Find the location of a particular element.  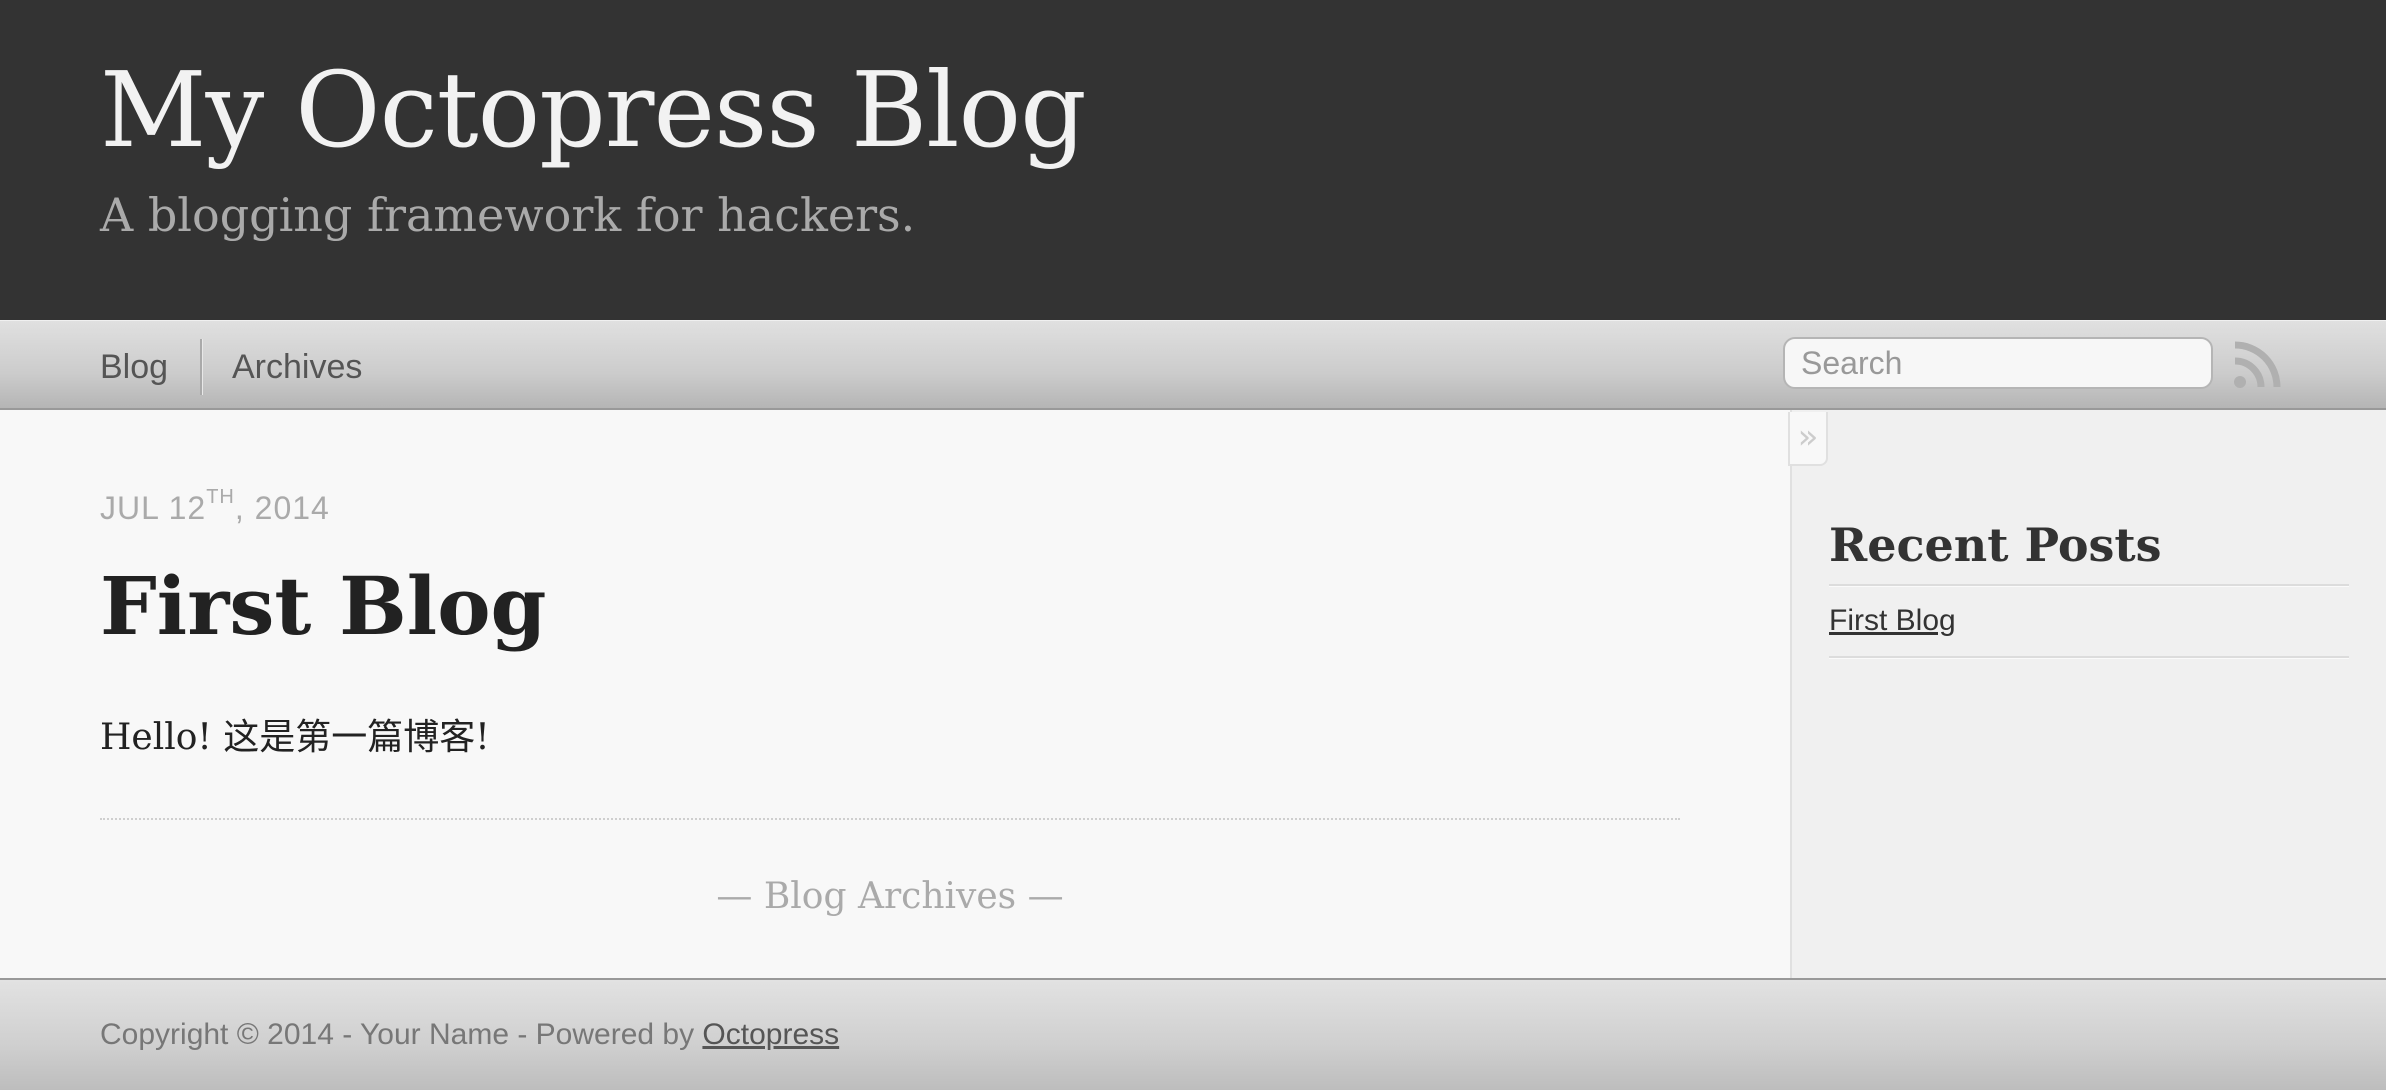

blog-archives-link-text: — Blog Archives — is located at coordinates (889, 896).